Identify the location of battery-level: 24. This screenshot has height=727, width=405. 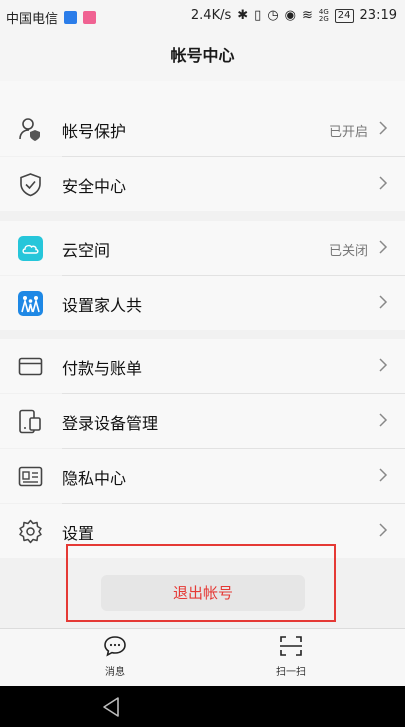
(344, 15).